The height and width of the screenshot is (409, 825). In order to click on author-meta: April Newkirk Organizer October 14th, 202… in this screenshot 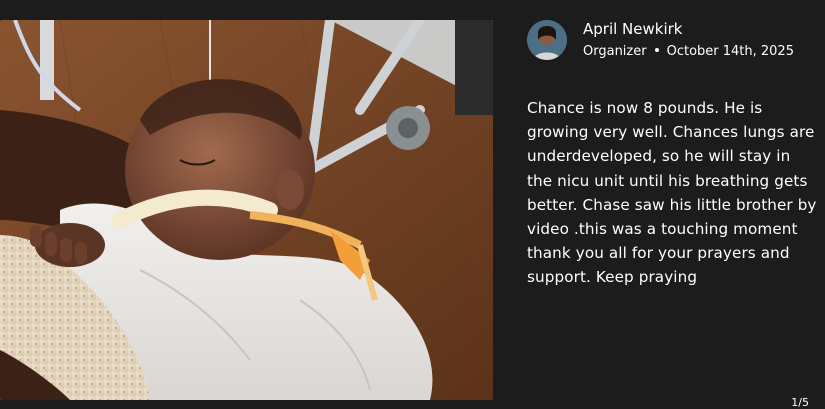, I will do `click(688, 40)`.